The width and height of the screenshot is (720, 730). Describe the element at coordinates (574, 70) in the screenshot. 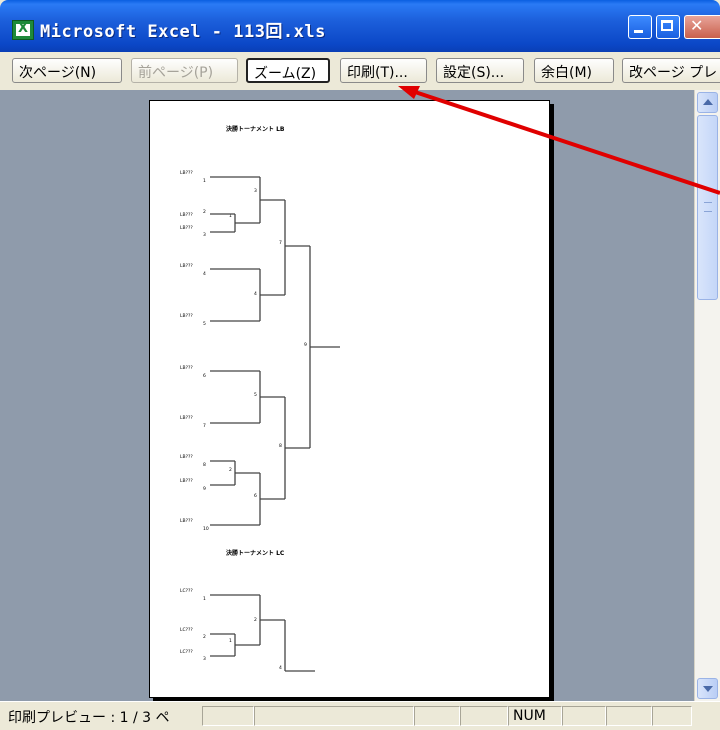

I see `margins-button: 余白(M)` at that location.